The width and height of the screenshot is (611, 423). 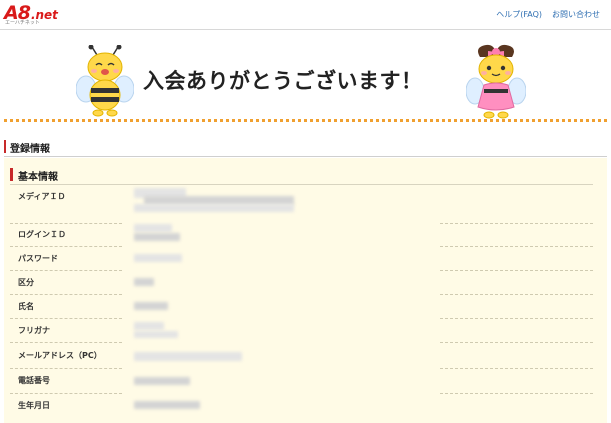 What do you see at coordinates (301, 238) in the screenshot?
I see `field-row-login-id: ログインＩＤ` at bounding box center [301, 238].